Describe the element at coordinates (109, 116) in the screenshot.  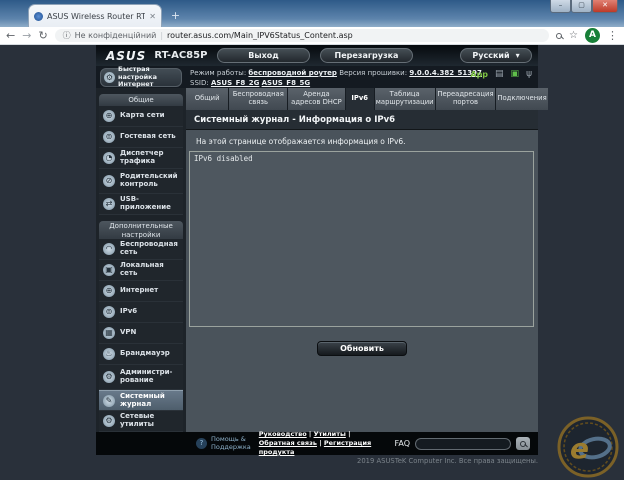
I see `network-map-icon: ⊕` at that location.